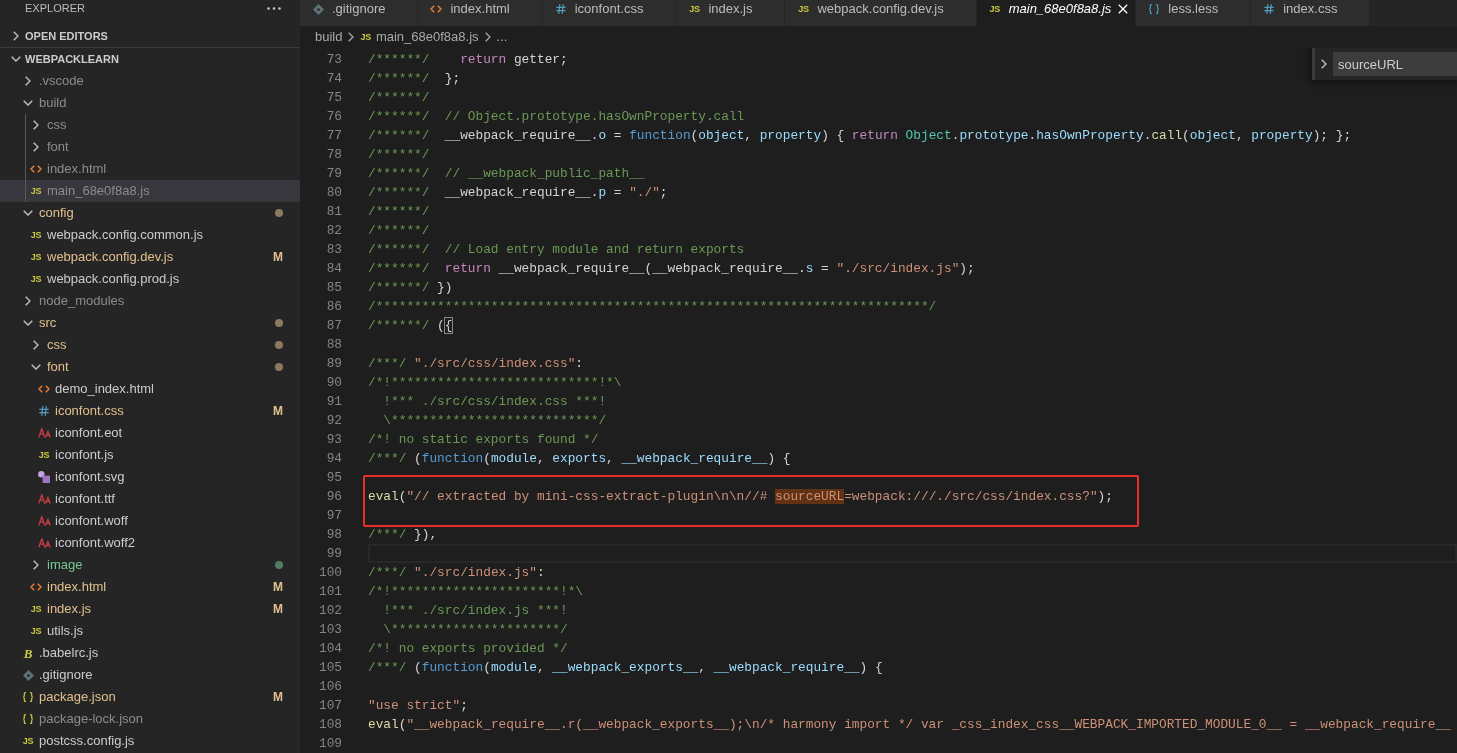 This screenshot has height=753, width=1457. What do you see at coordinates (652, 306) in the screenshot?
I see `code-line: /************************************************************************/` at bounding box center [652, 306].